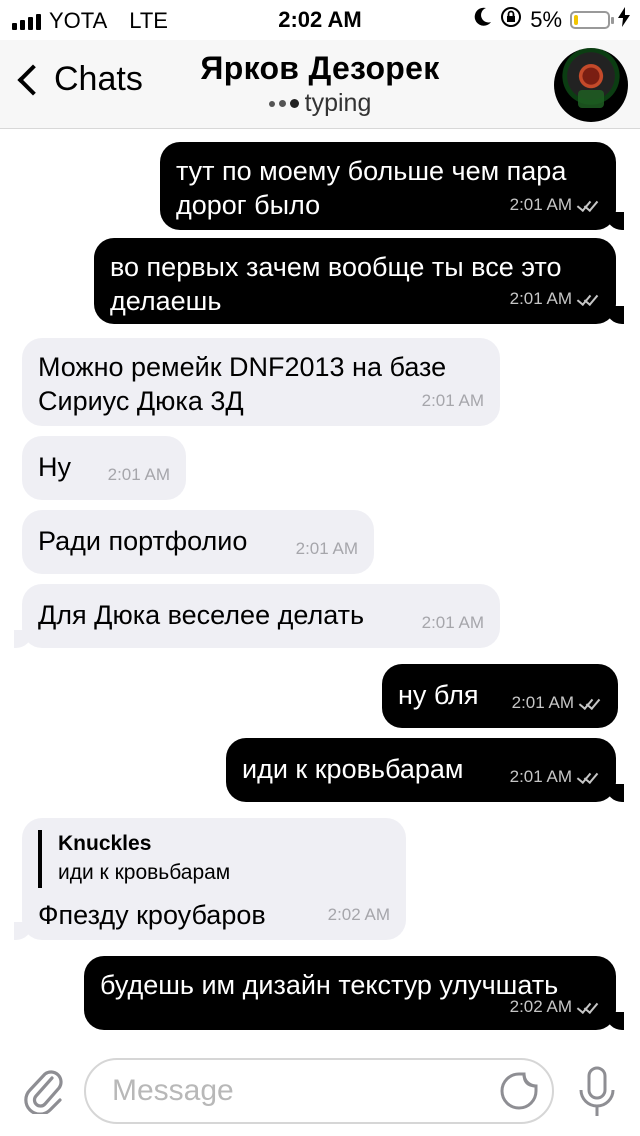  What do you see at coordinates (338, 103) in the screenshot?
I see `typing-label: typing` at bounding box center [338, 103].